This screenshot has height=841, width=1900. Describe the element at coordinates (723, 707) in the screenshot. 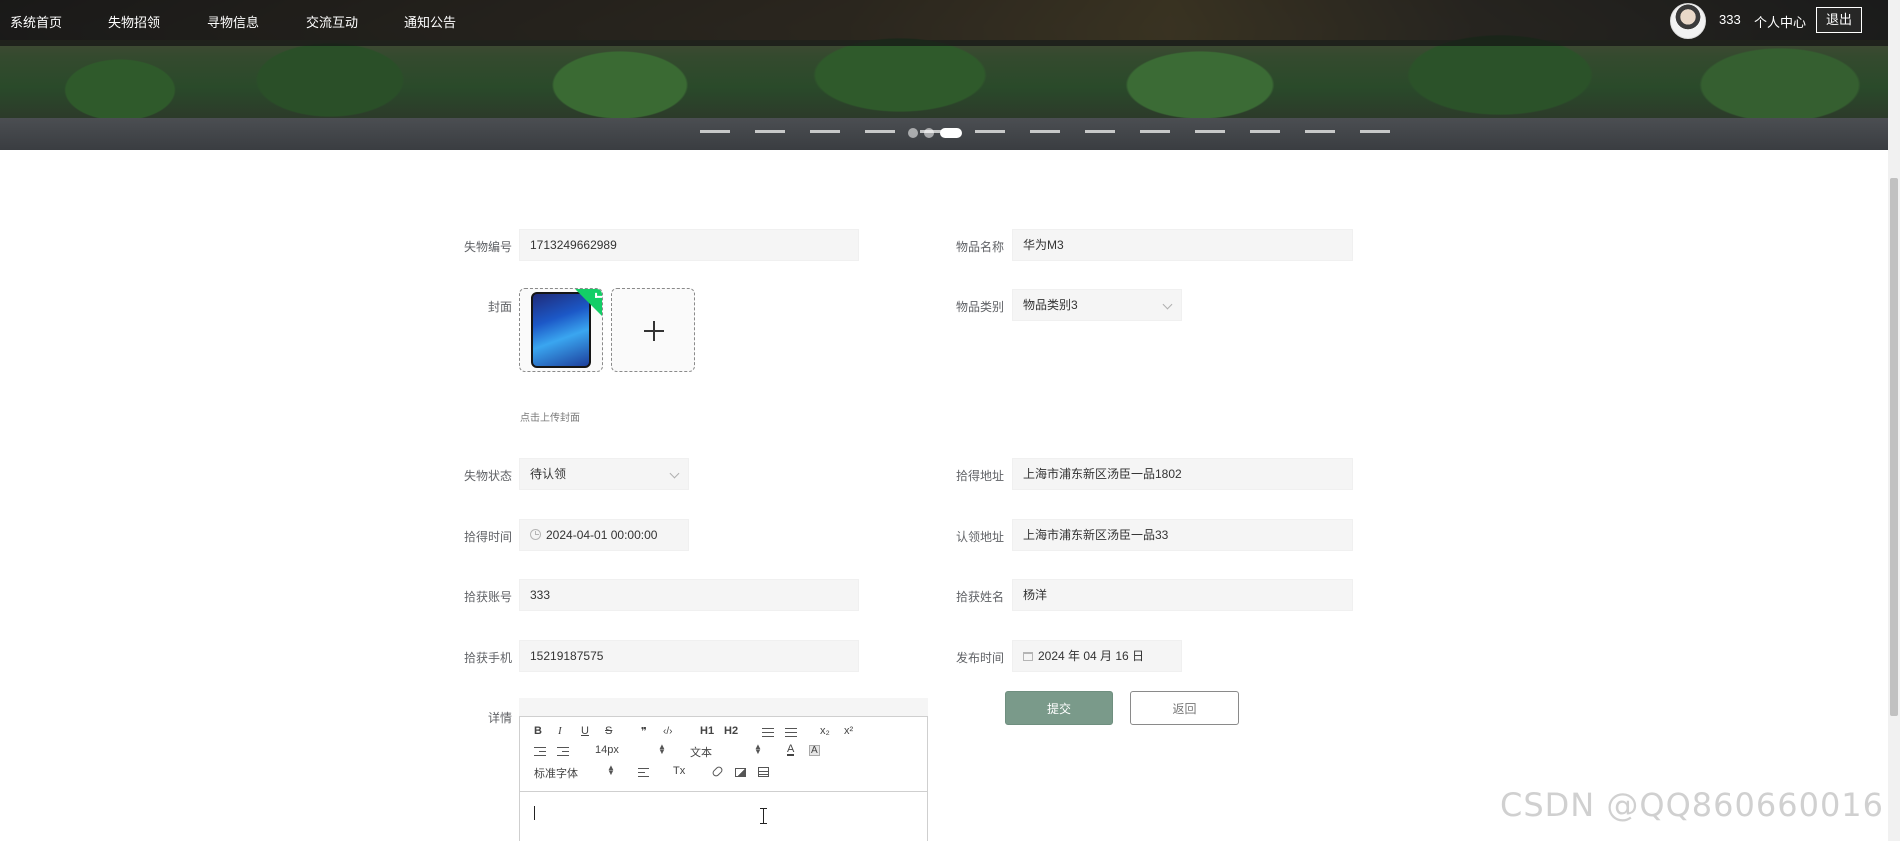

I see `editor-top-strip` at that location.